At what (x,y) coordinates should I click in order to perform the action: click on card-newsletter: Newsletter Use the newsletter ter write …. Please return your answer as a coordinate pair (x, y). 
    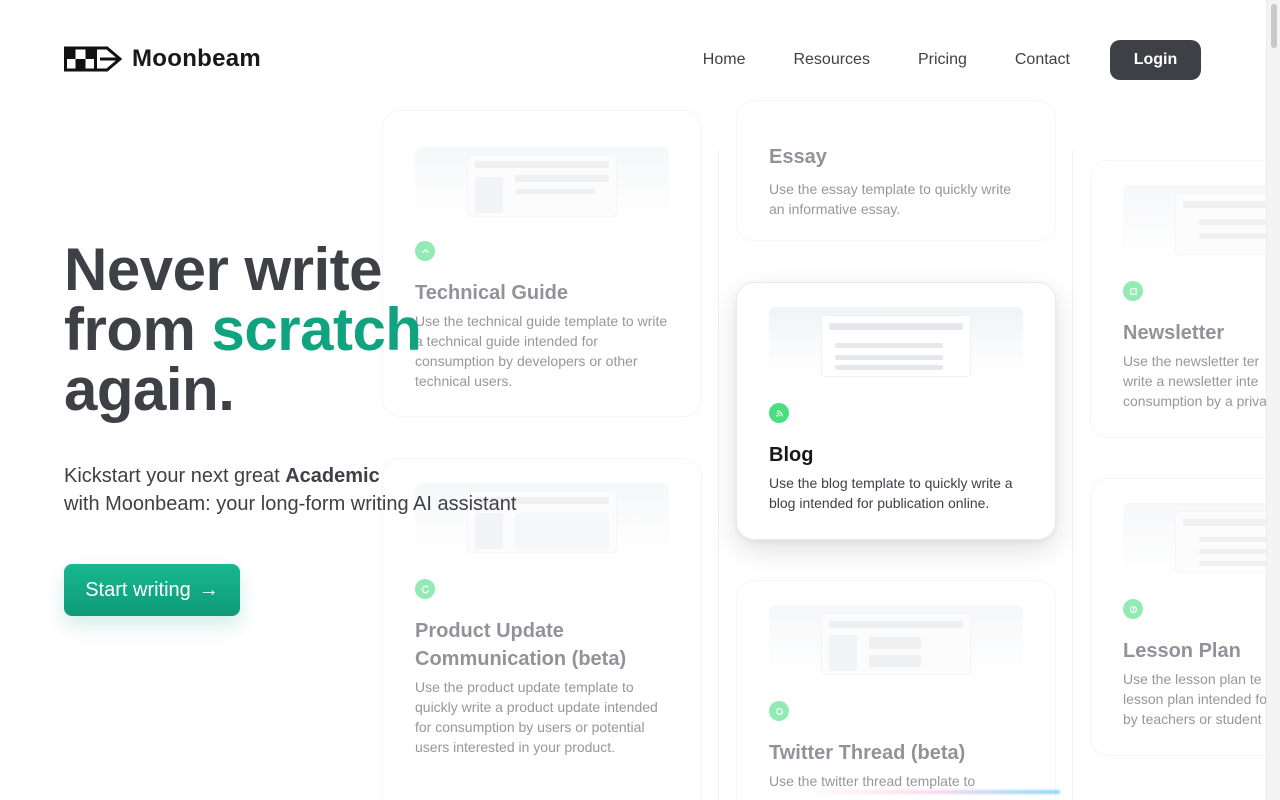
    Looking at the image, I should click on (1178, 299).